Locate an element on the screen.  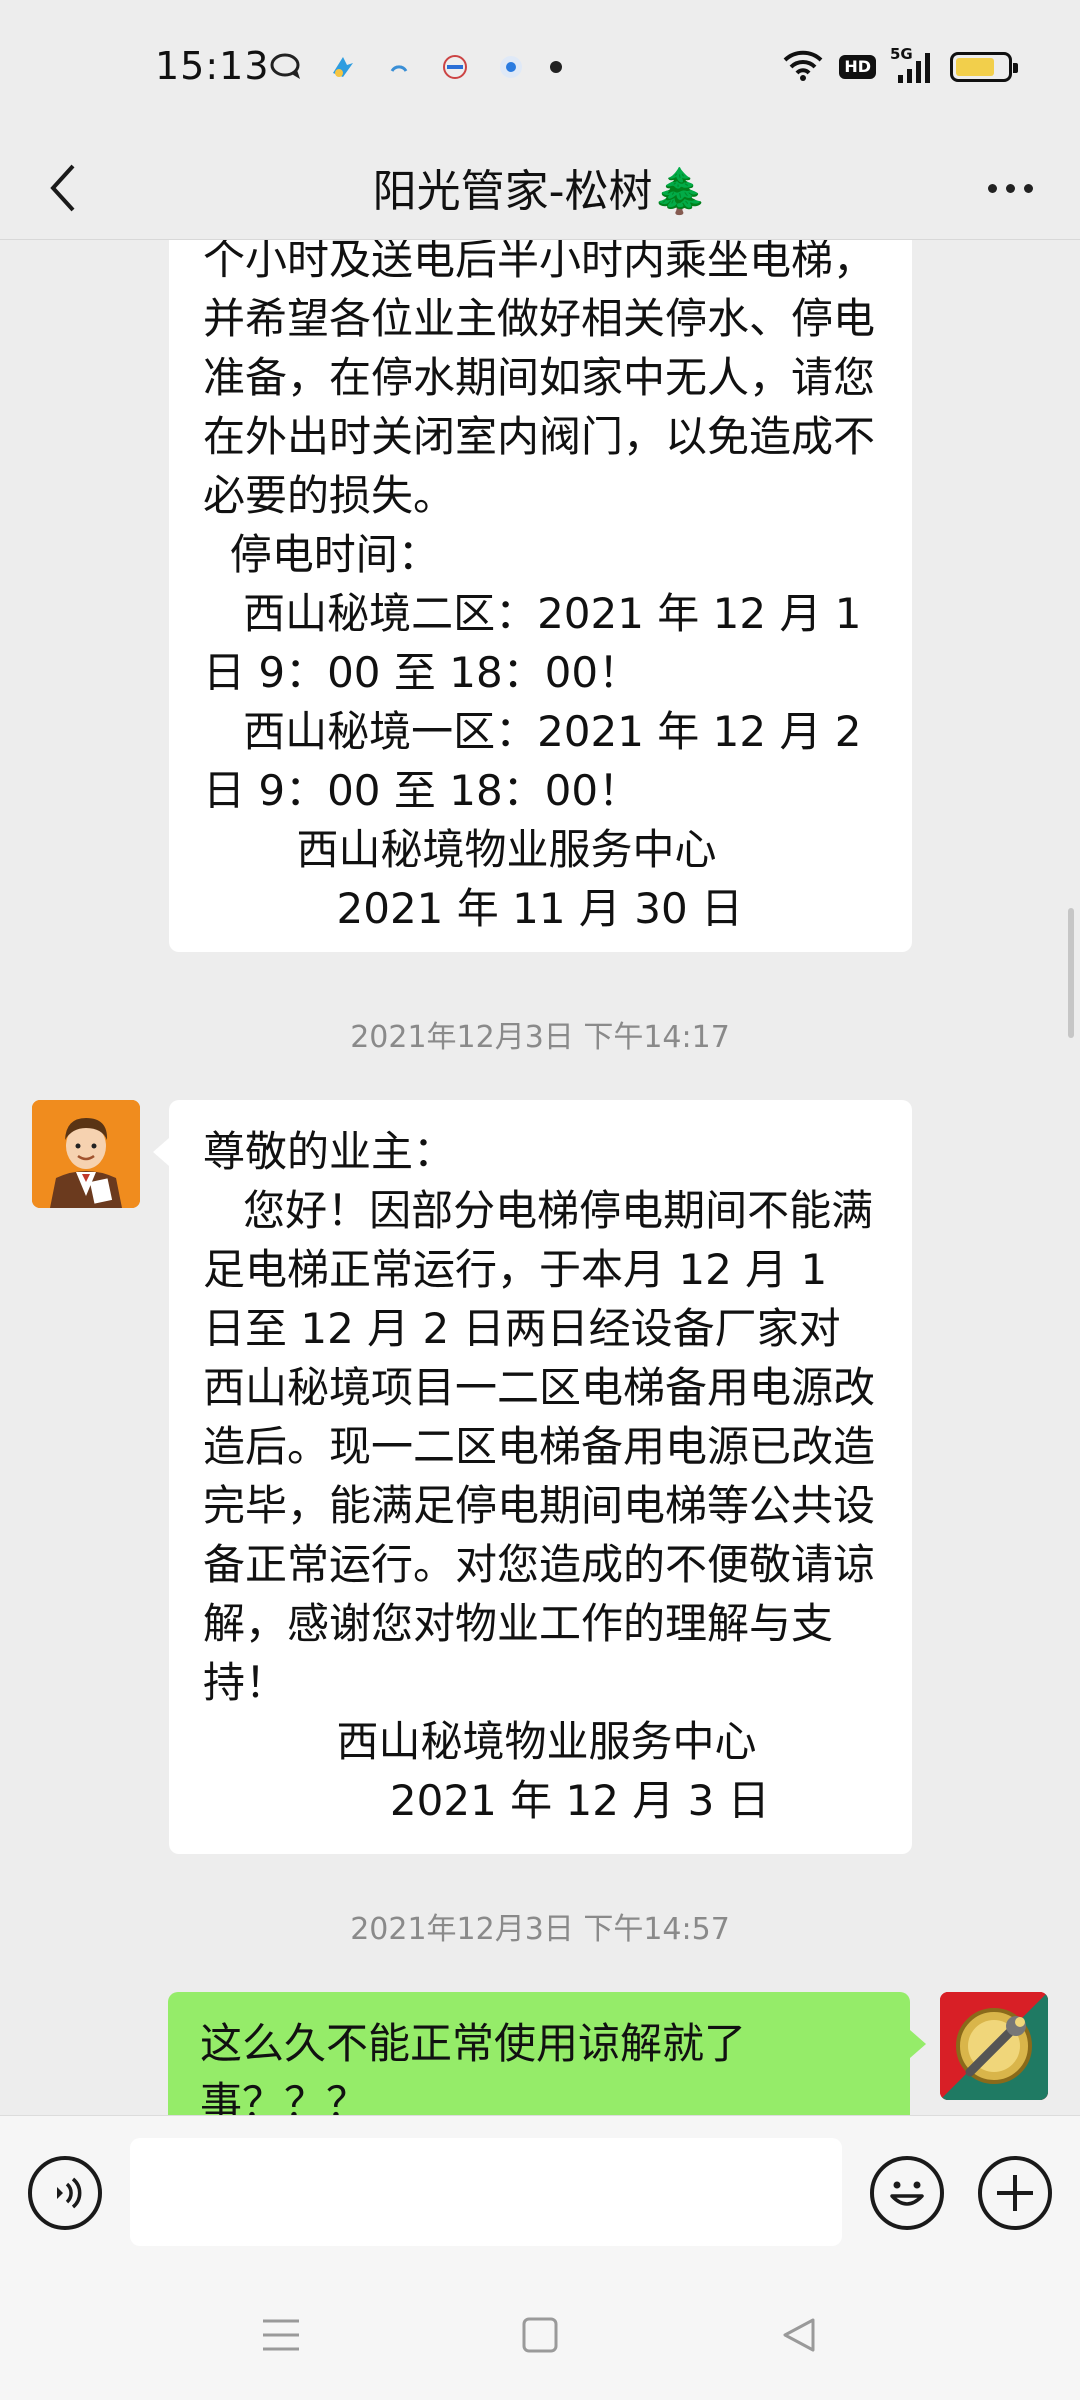
home-square-icon is located at coordinates (540, 2335).